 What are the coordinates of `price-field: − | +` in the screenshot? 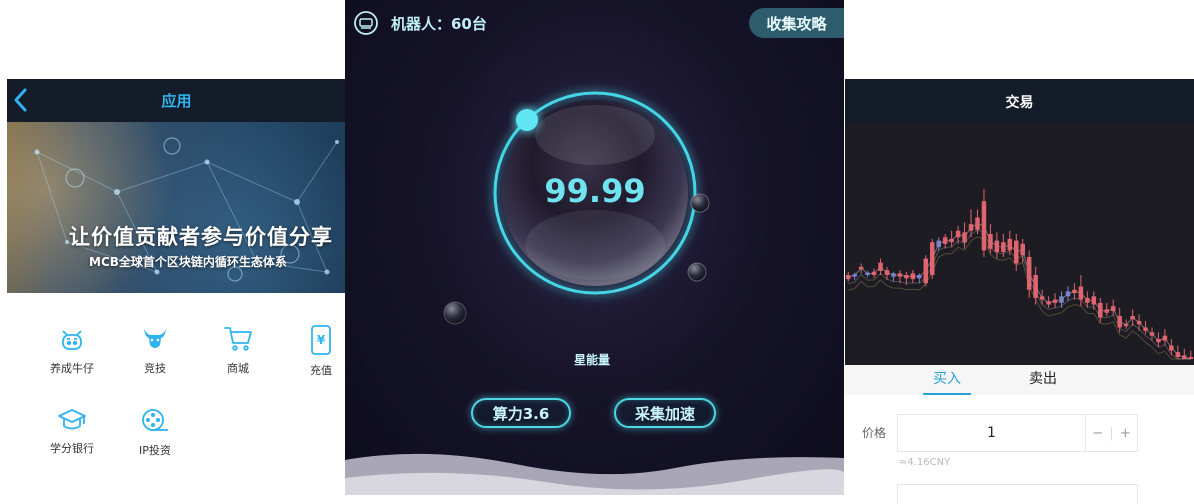 It's located at (1017, 433).